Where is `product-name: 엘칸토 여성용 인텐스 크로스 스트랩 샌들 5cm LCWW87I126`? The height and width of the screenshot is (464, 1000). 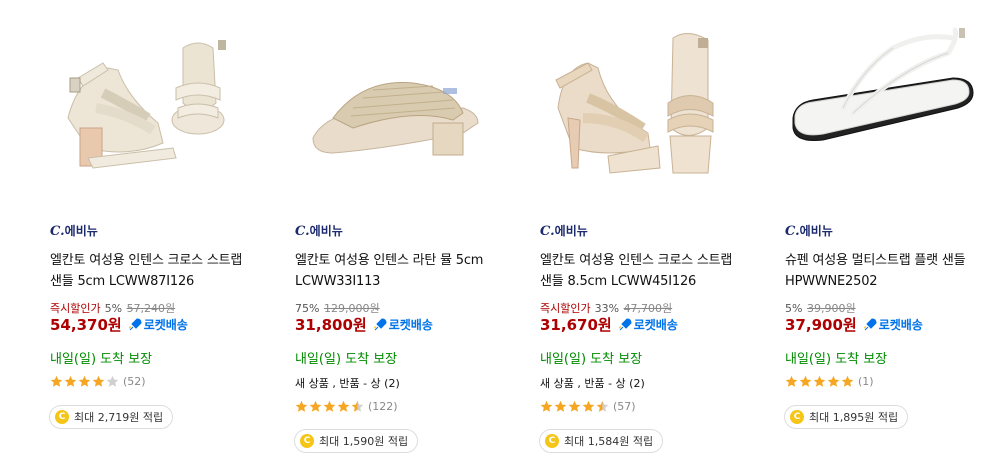 product-name: 엘칸토 여성용 인텐스 크로스 스트랩 샌들 5cm LCWW87I126 is located at coordinates (150, 271).